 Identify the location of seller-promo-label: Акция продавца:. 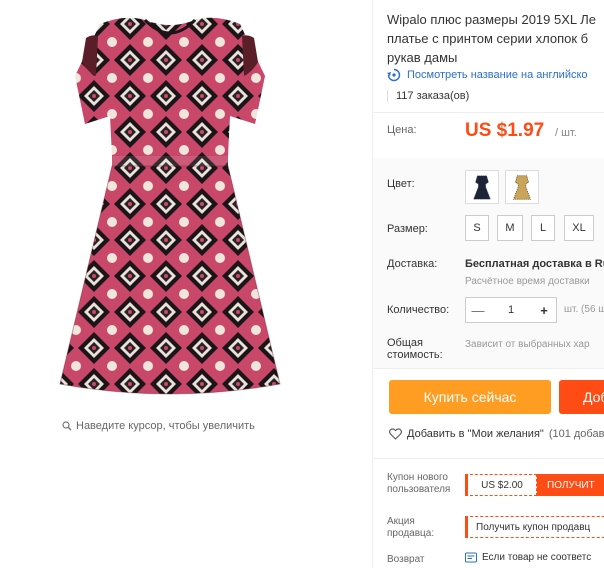
(410, 528).